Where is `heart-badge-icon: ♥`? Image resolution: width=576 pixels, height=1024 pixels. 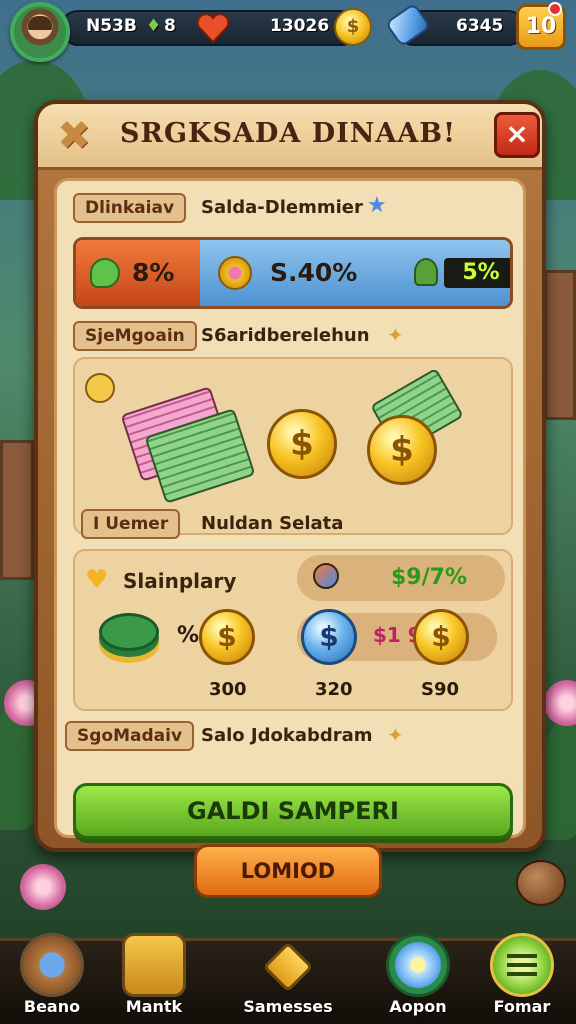
heart-badge-icon: ♥ is located at coordinates (97, 580).